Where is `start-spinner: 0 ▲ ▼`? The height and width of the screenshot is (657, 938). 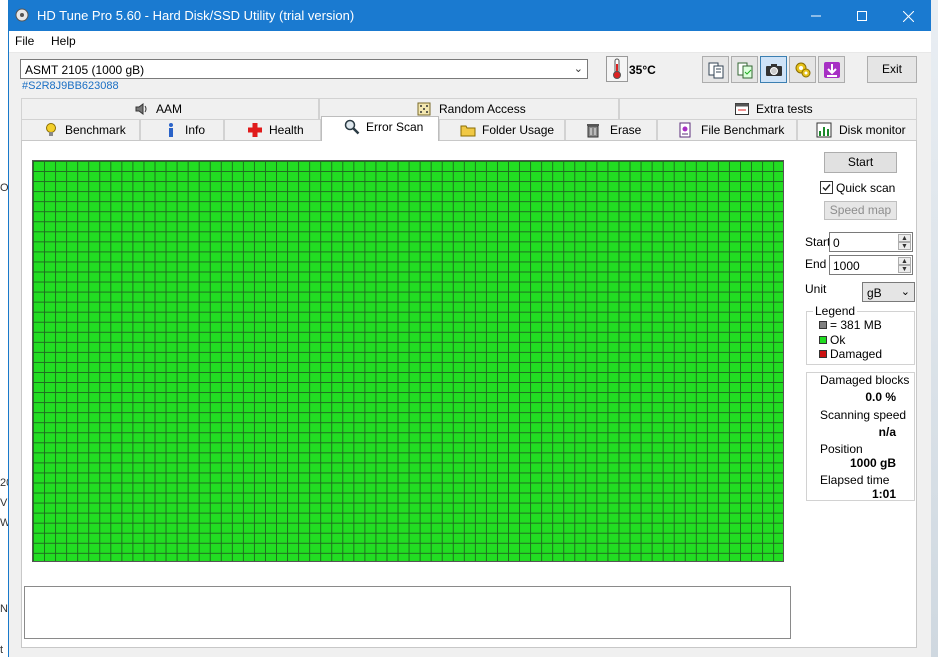
start-spinner: 0 ▲ ▼ is located at coordinates (871, 242).